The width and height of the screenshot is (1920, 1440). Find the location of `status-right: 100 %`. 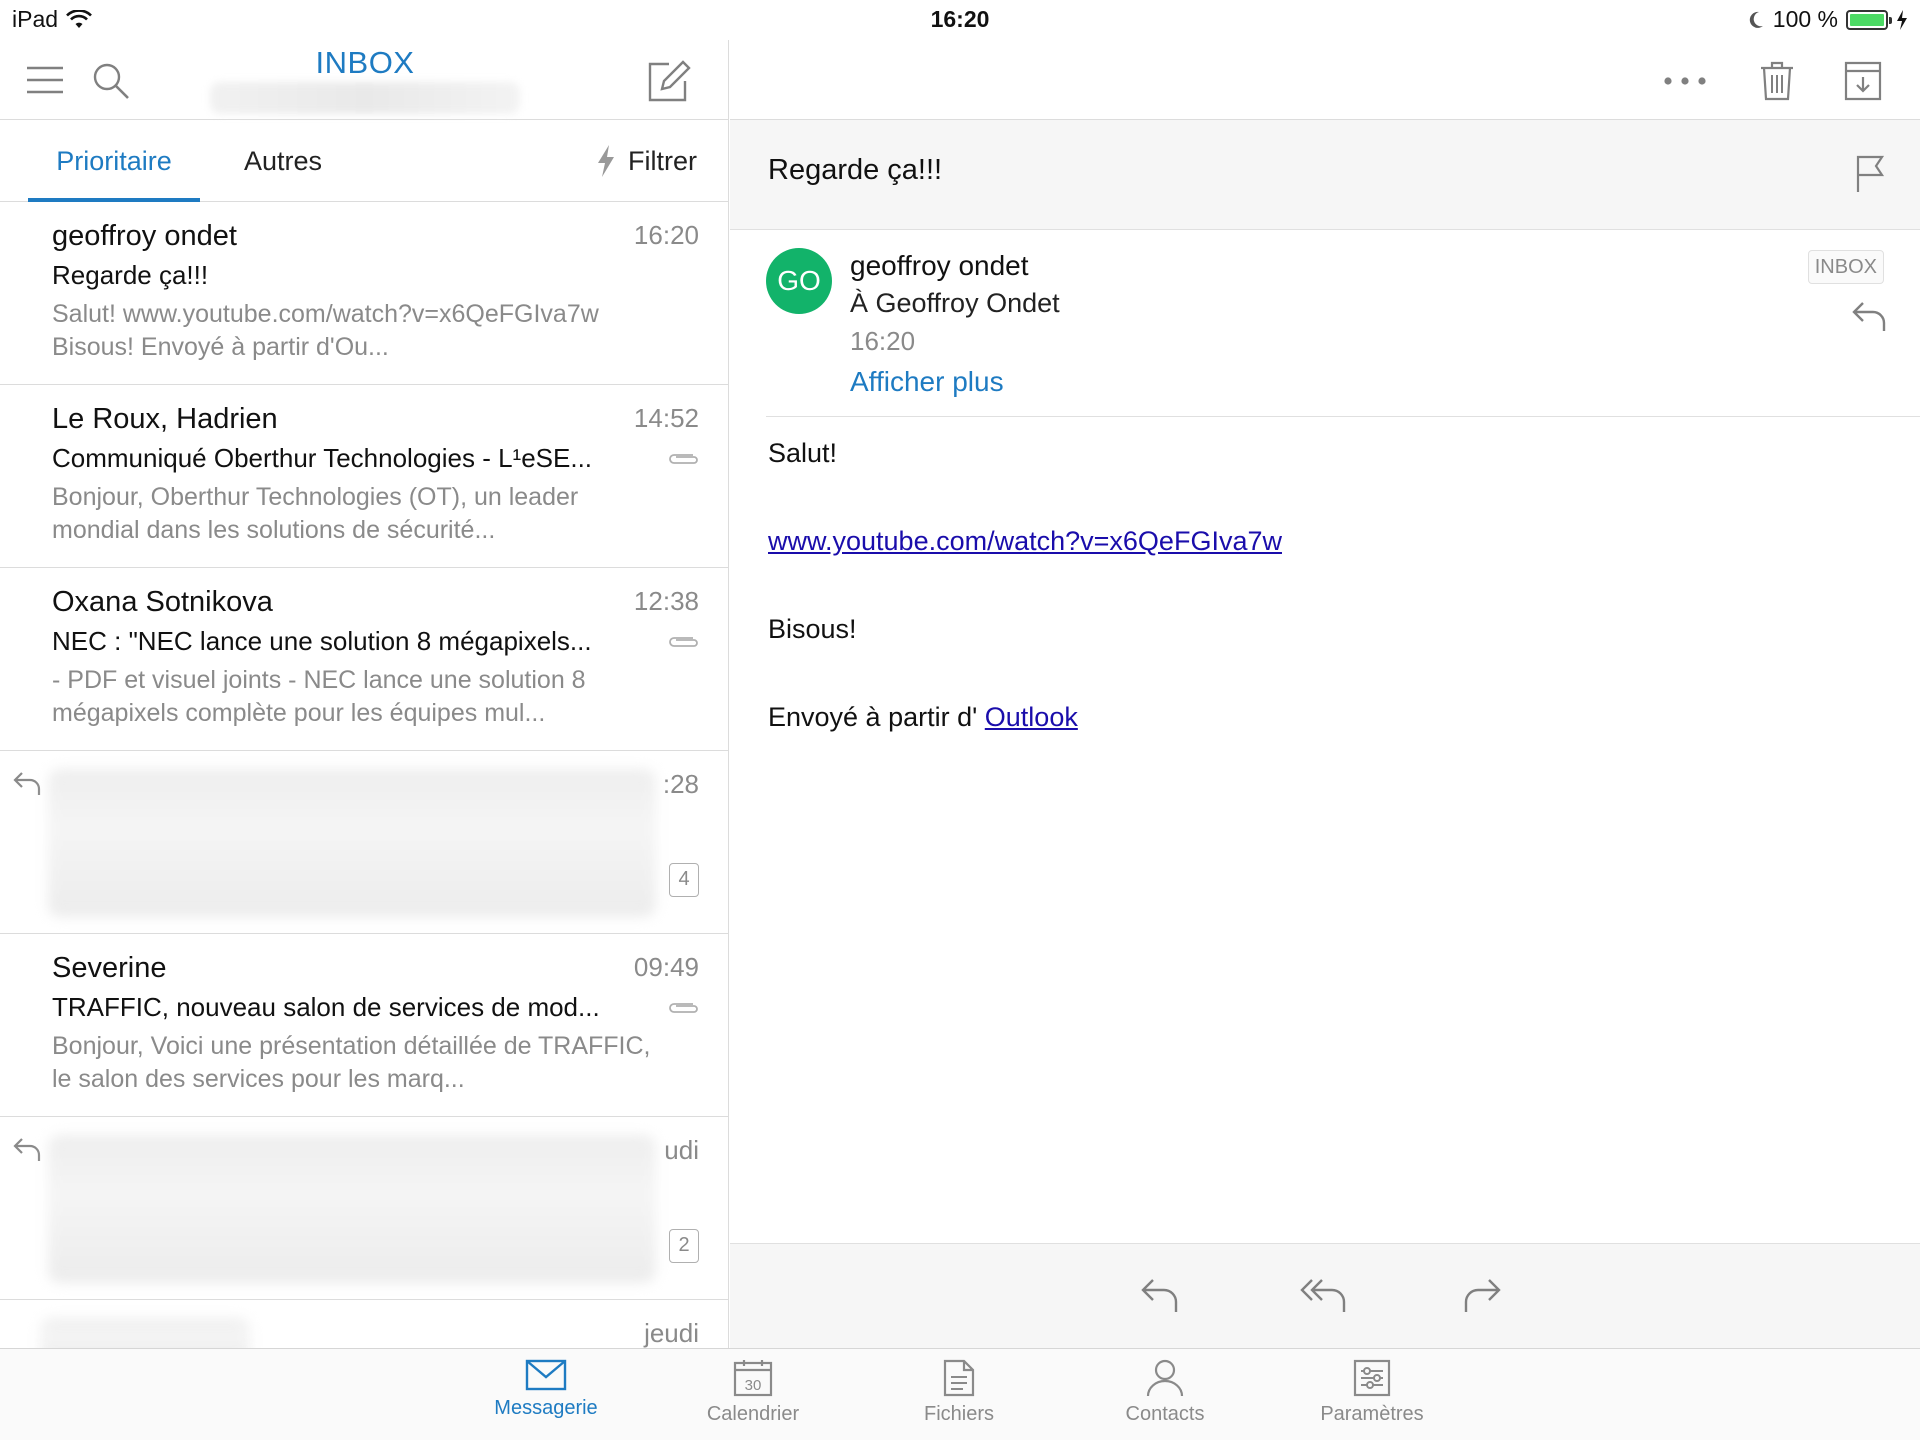

status-right: 100 % is located at coordinates (1827, 19).